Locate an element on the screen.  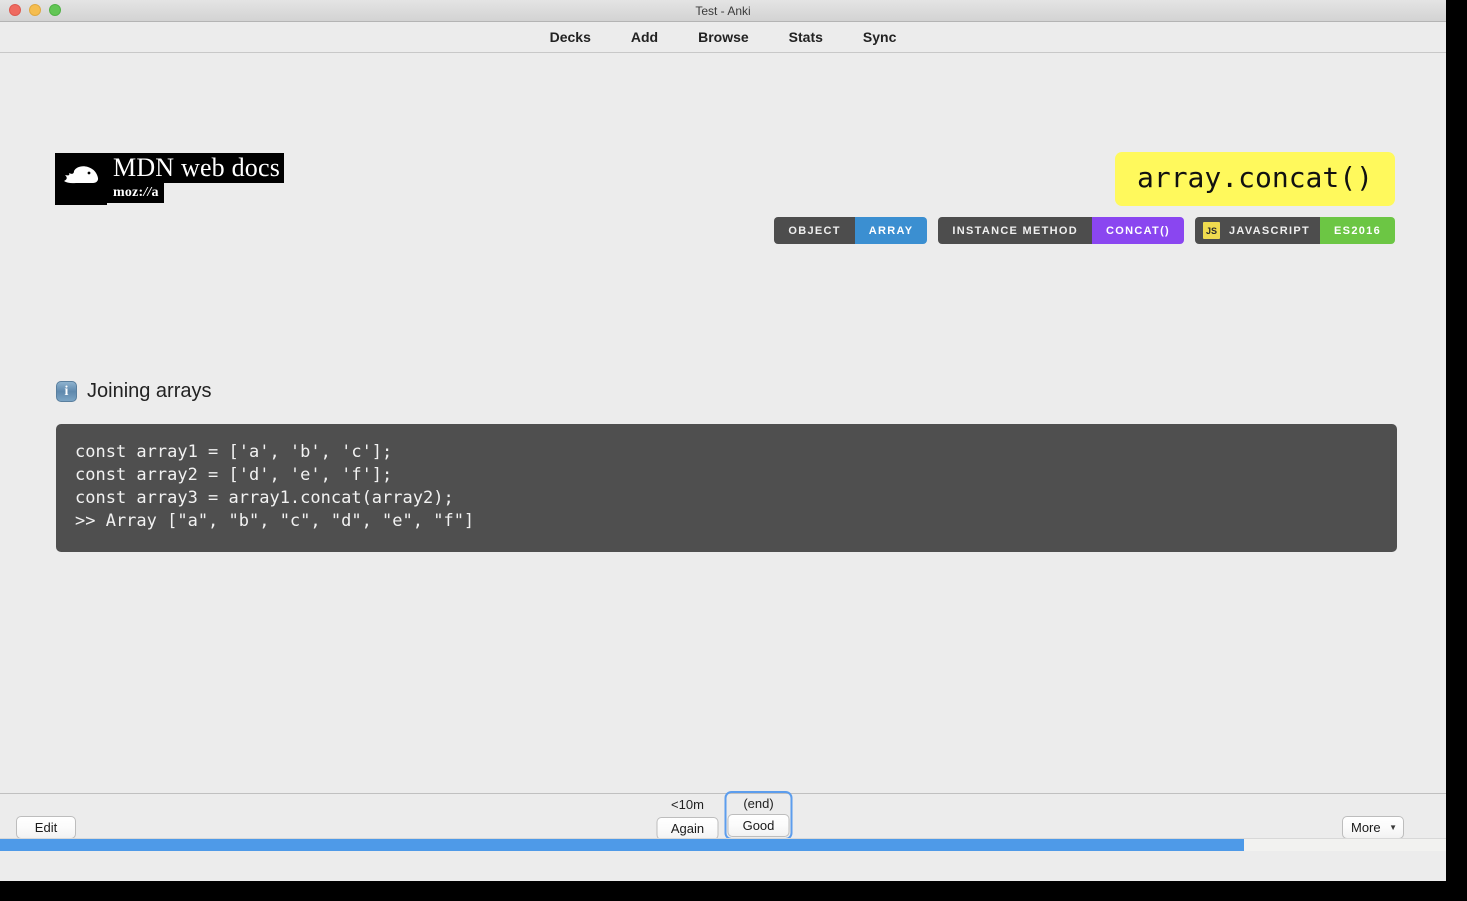
mdn-title-text: MDN web docs is located at coordinates (196, 168).